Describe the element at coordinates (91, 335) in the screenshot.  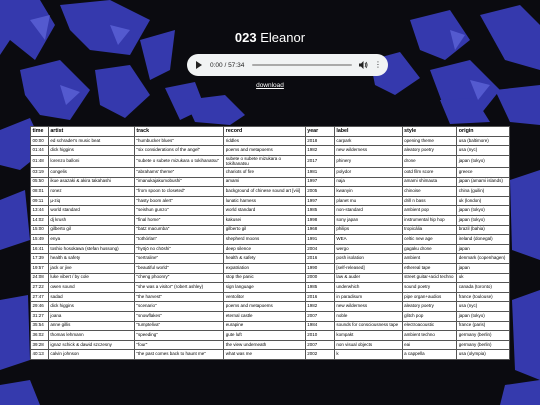
I see `cell-artist: thomas lehmann` at that location.